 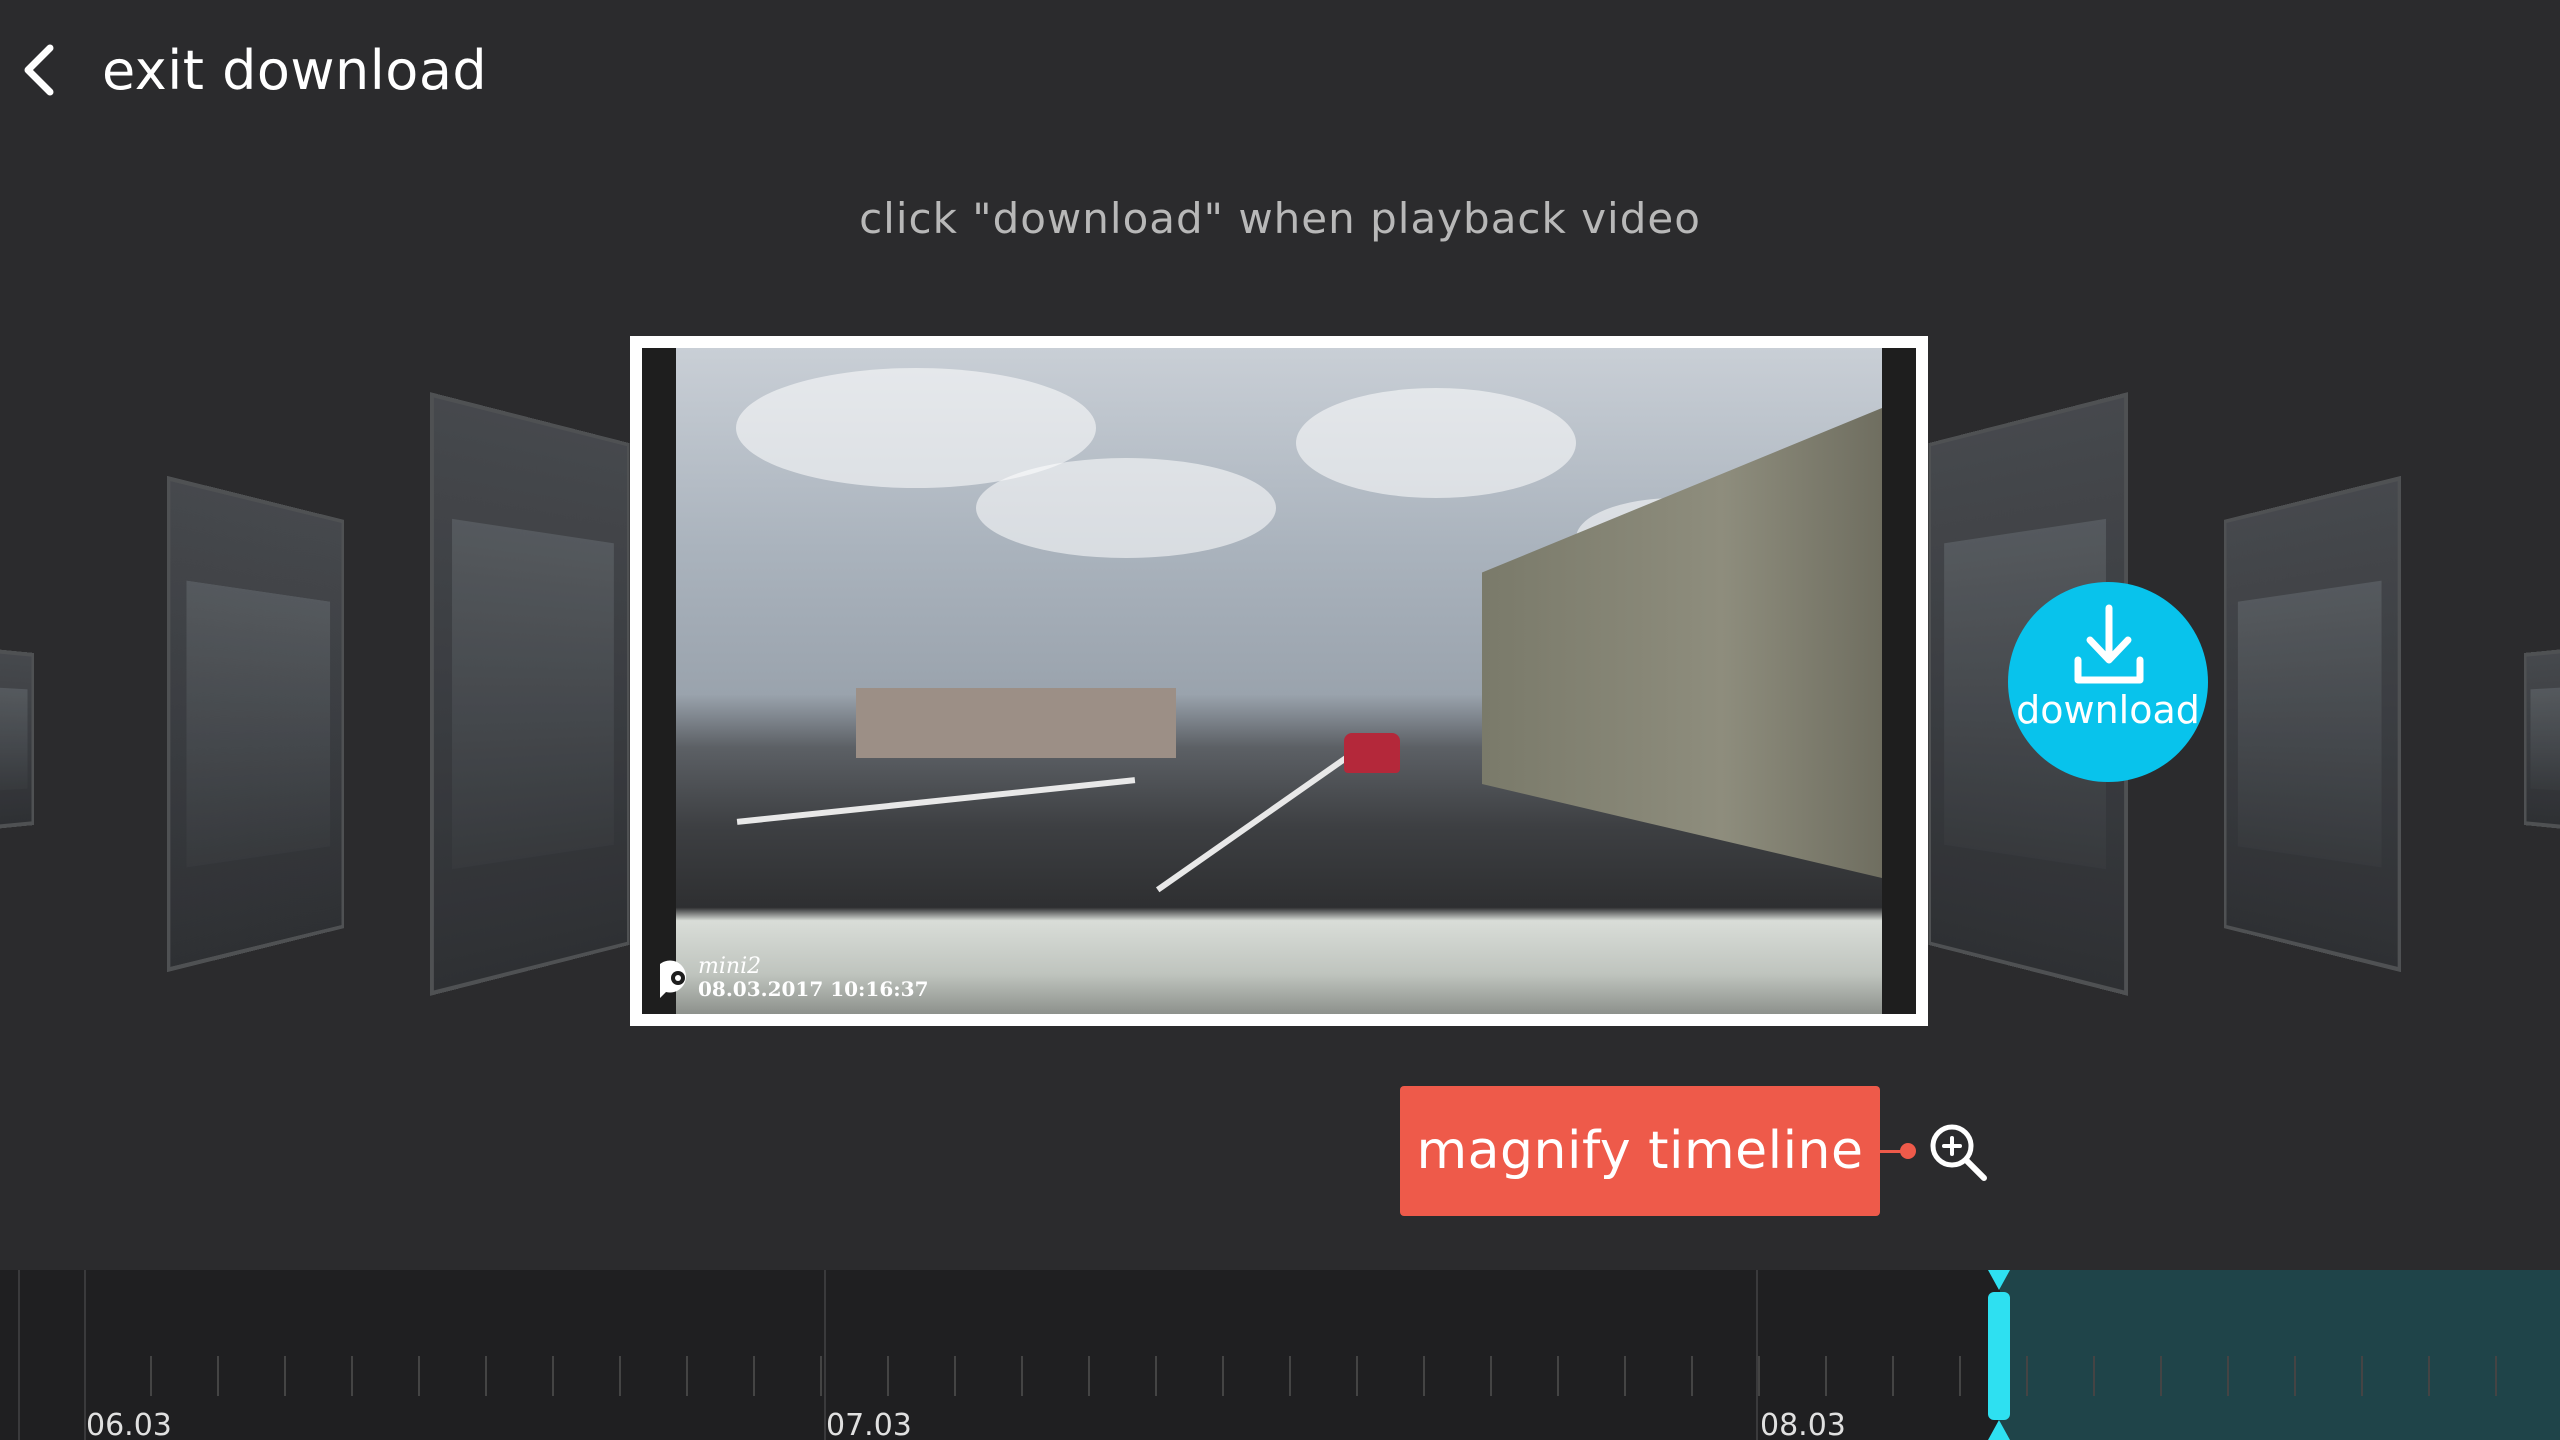 I want to click on magnify-timeline-tooltip: magnify timeline, so click(x=1640, y=1151).